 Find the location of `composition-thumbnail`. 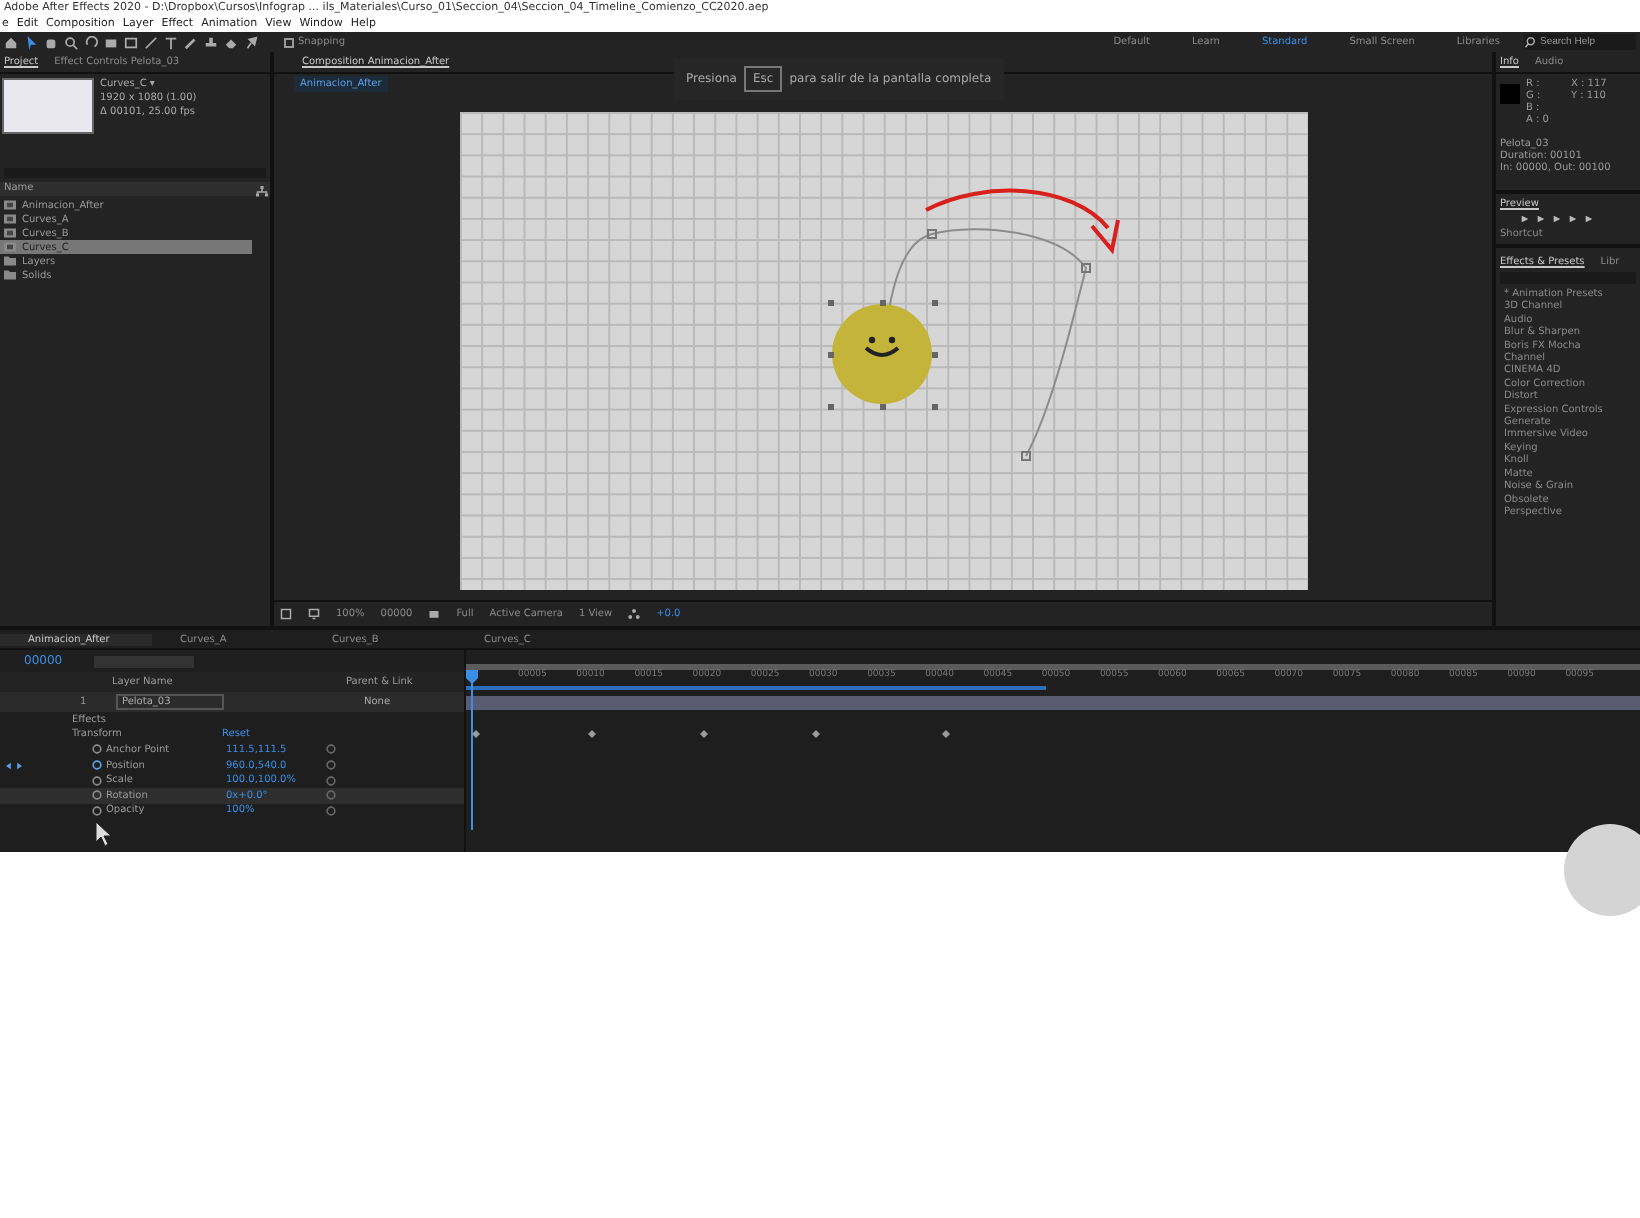

composition-thumbnail is located at coordinates (48, 106).